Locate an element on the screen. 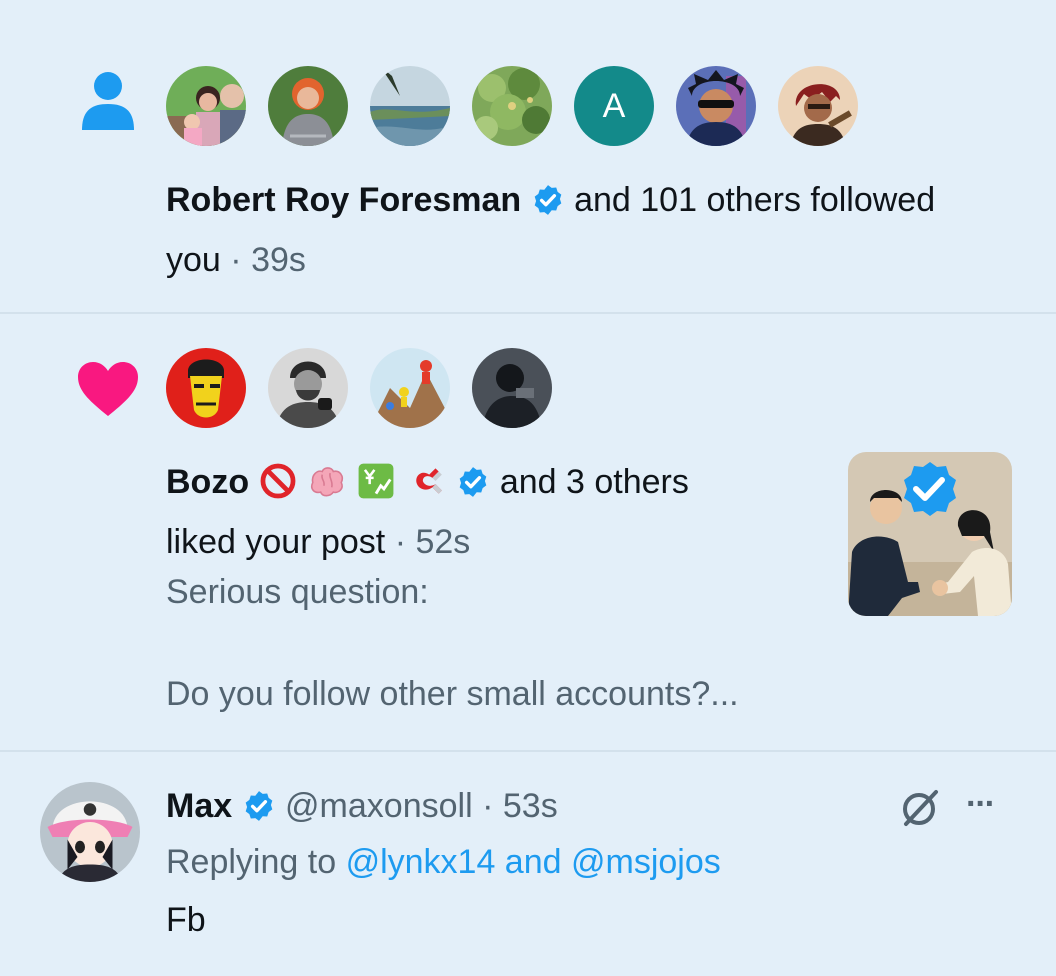 Image resolution: width=1056 pixels, height=976 pixels. brain-icon is located at coordinates (327, 482).